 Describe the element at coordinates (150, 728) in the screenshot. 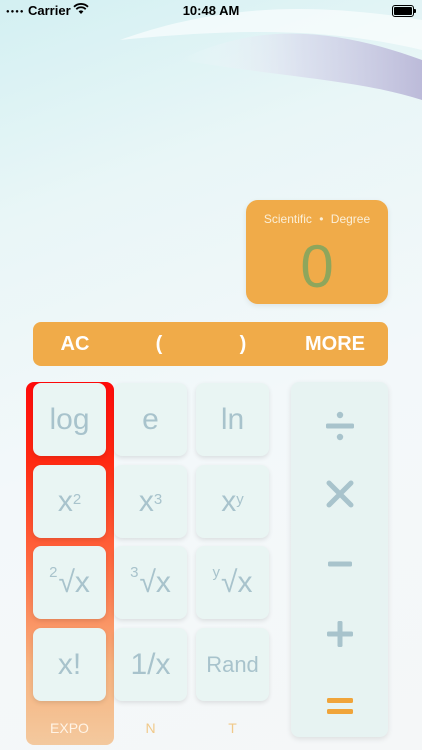

I see `n-label: N` at that location.